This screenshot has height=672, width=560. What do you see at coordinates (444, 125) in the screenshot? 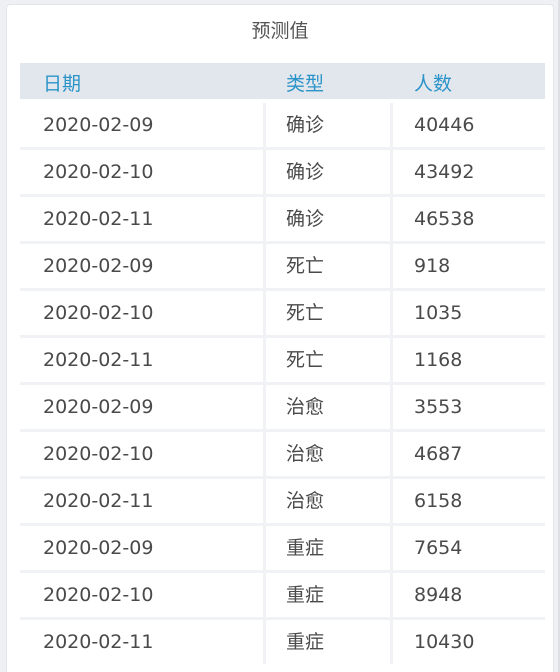
I see `cell-count: 40446` at bounding box center [444, 125].